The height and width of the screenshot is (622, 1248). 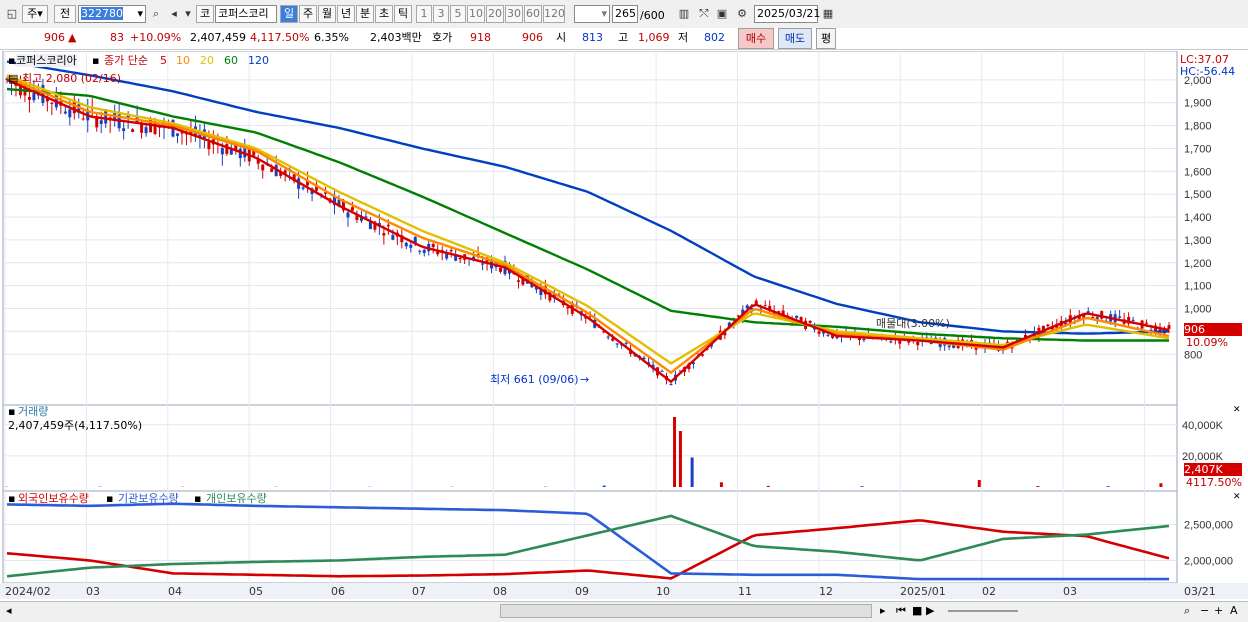 I want to click on zoom-out-icon: −, so click(x=1204, y=610).